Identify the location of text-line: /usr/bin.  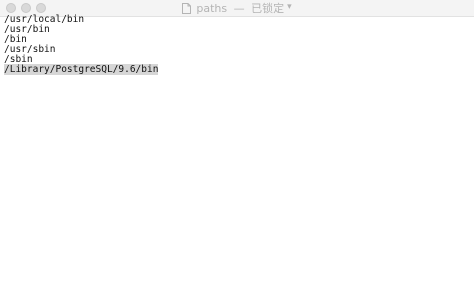
(237, 29).